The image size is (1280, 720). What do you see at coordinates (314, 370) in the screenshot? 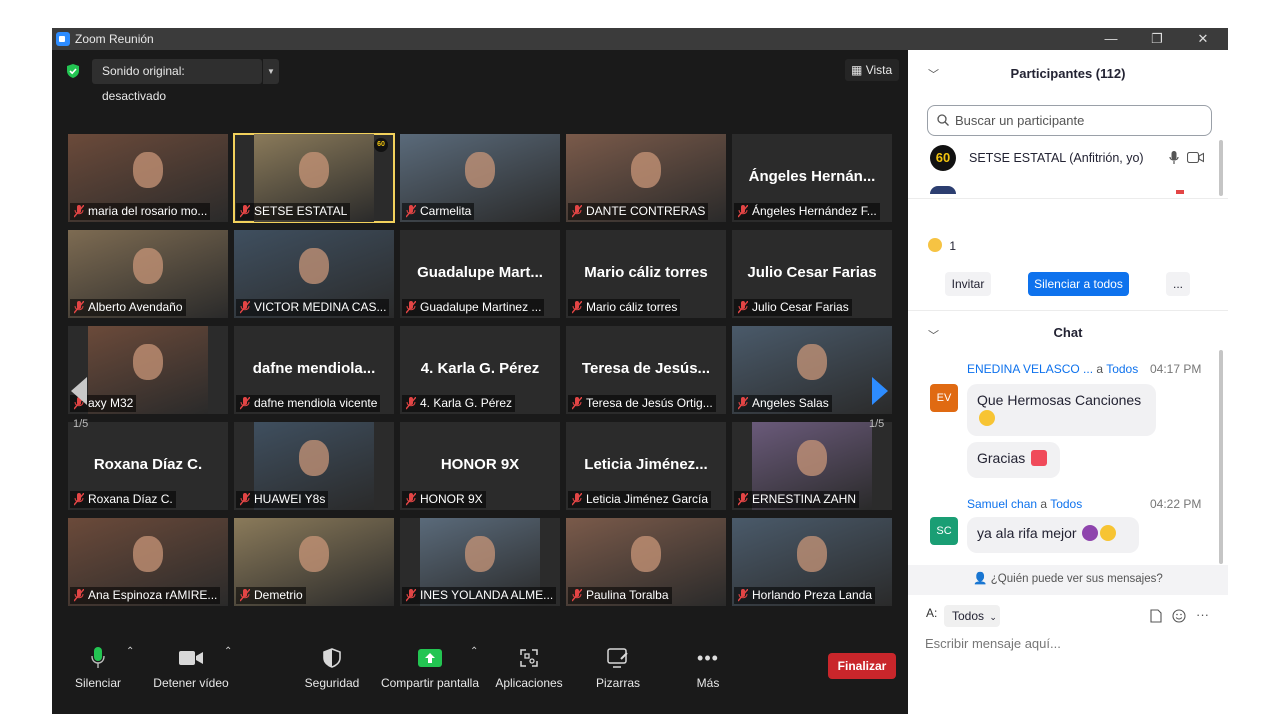
I see `participant-tile: dafne mendiola... dafne mendiola vicente` at bounding box center [314, 370].